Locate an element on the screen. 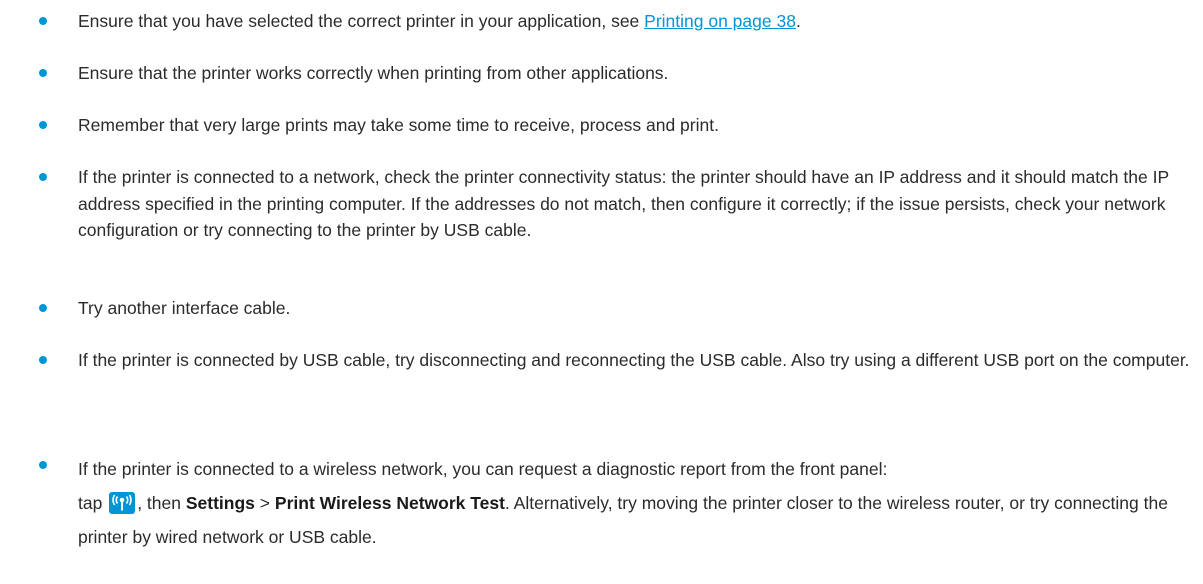 The height and width of the screenshot is (584, 1203). list-item-text: Try another interface cable. is located at coordinates (184, 308).